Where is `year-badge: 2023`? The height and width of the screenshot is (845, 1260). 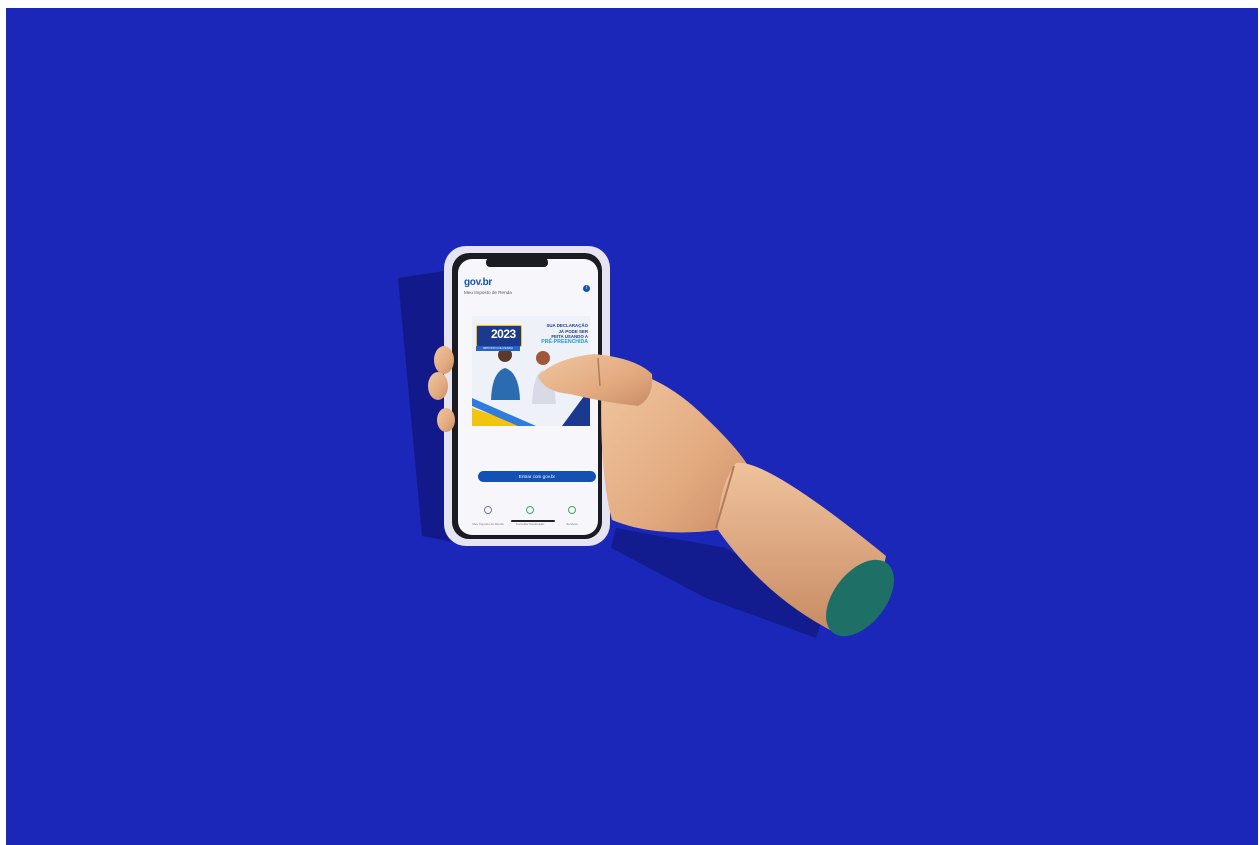
year-badge: 2023 is located at coordinates (499, 336).